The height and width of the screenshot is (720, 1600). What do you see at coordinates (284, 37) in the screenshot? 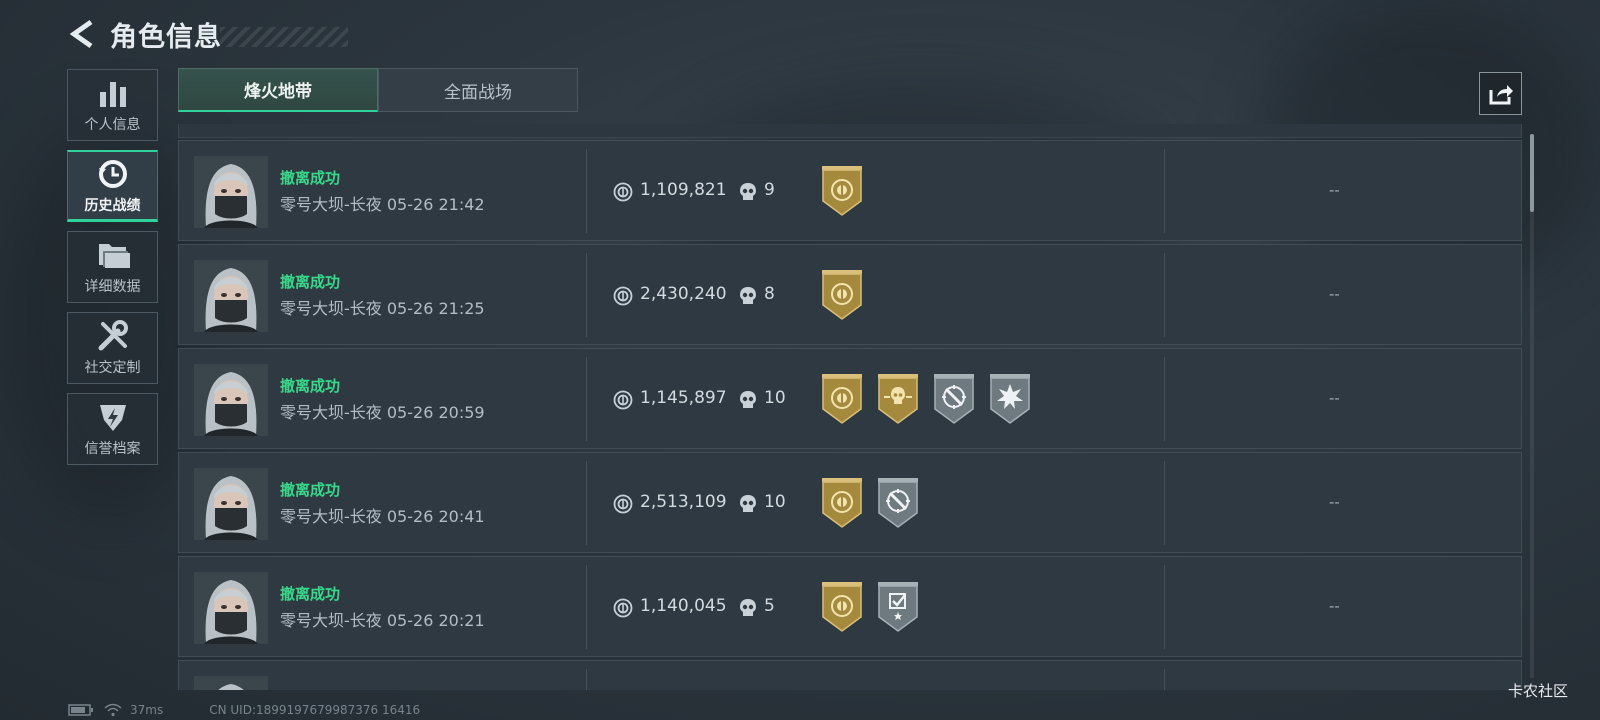
I see `title-decoration` at bounding box center [284, 37].